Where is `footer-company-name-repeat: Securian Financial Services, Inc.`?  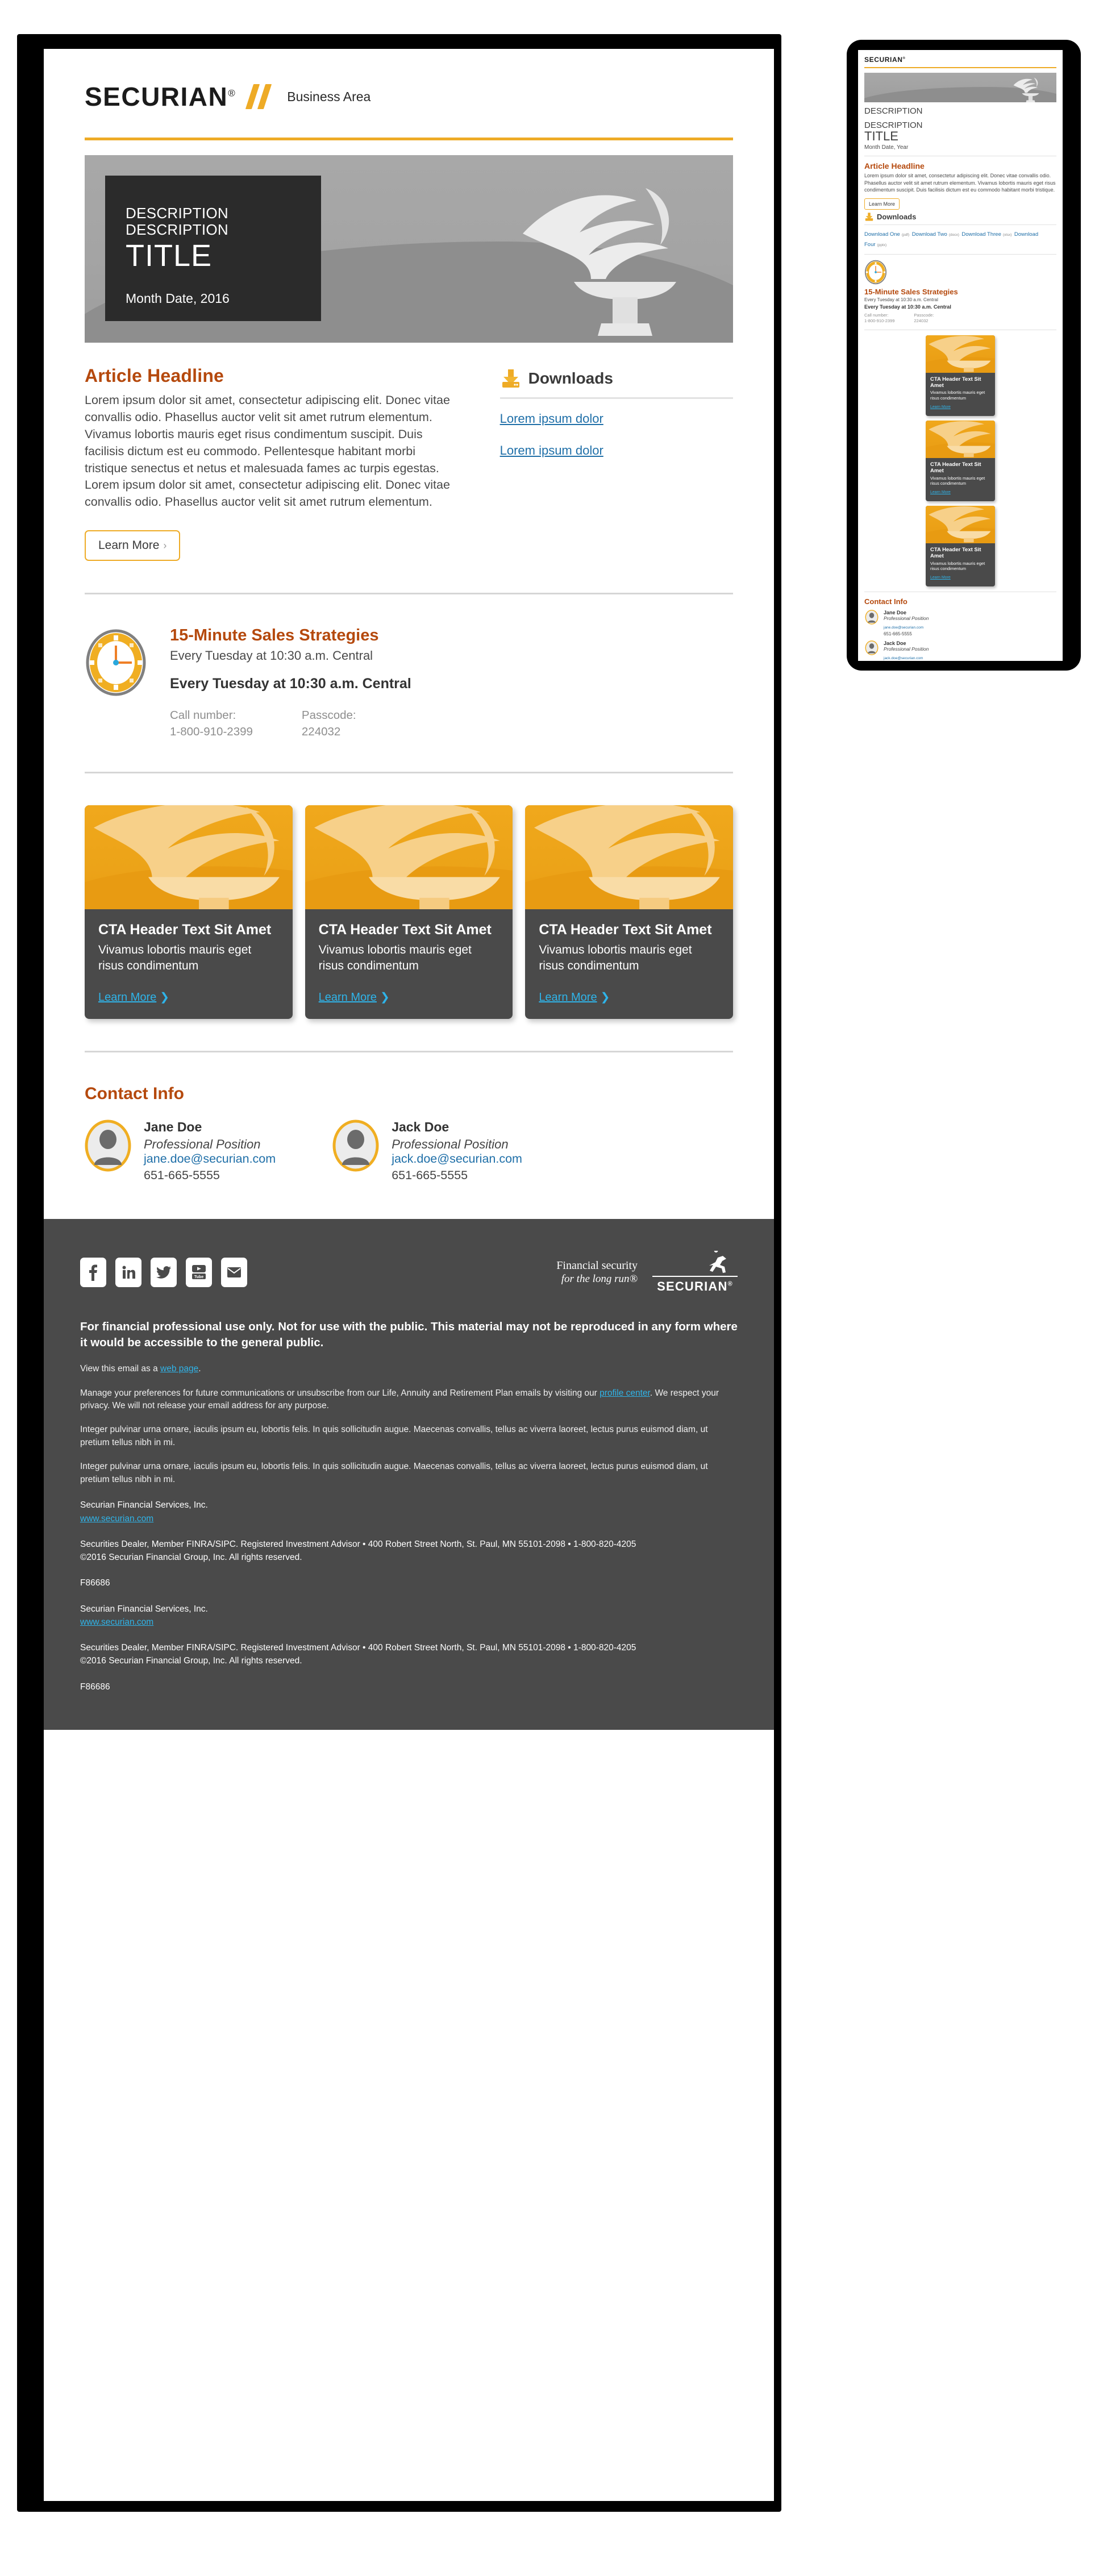
footer-company-name-repeat: Securian Financial Services, Inc. is located at coordinates (144, 1609).